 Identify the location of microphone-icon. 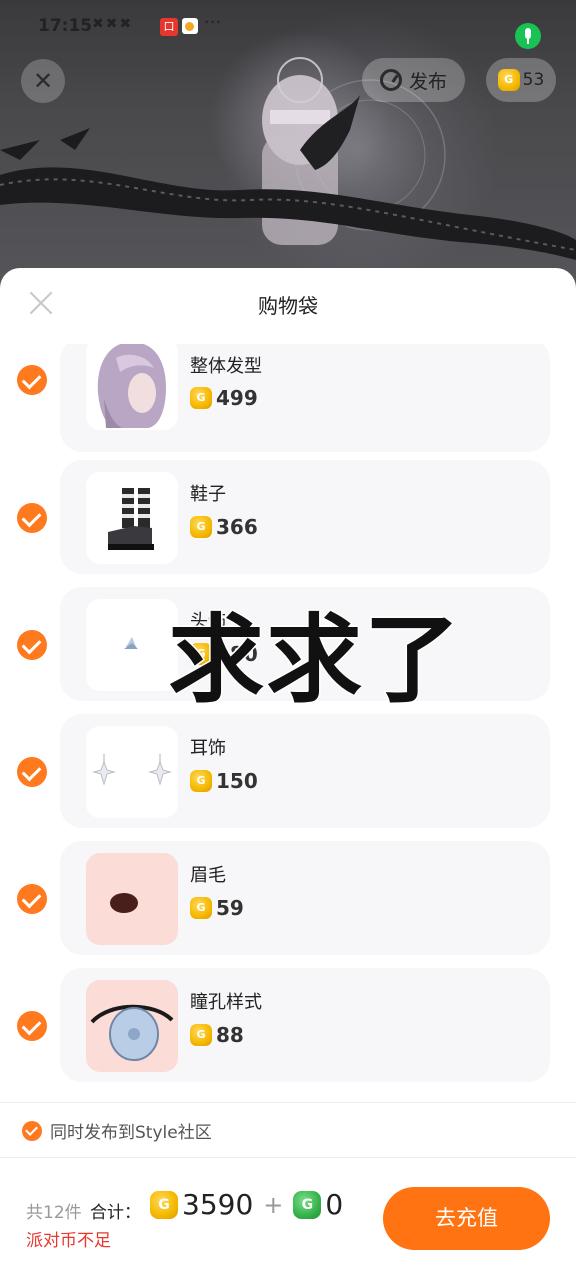
(528, 36).